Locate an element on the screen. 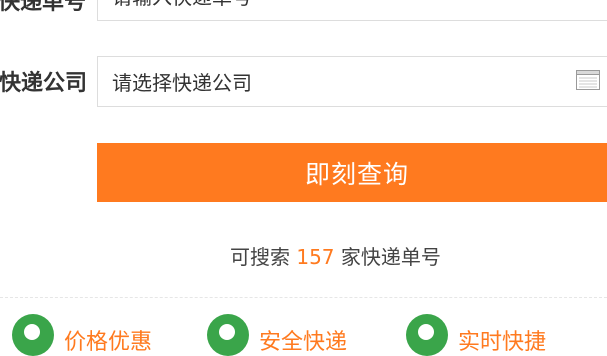  tracking-number-placeholder: 请输入快递单号 is located at coordinates (182, 5).